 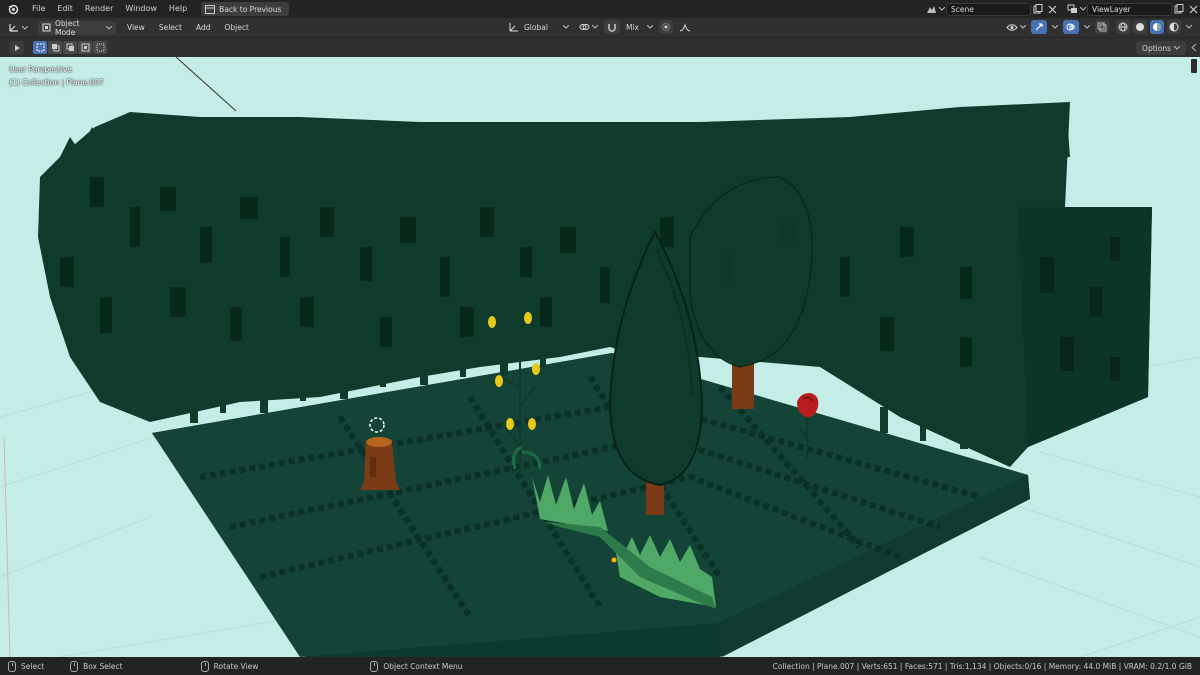 I want to click on viewport-shading-tools, so click(x=1099, y=27).